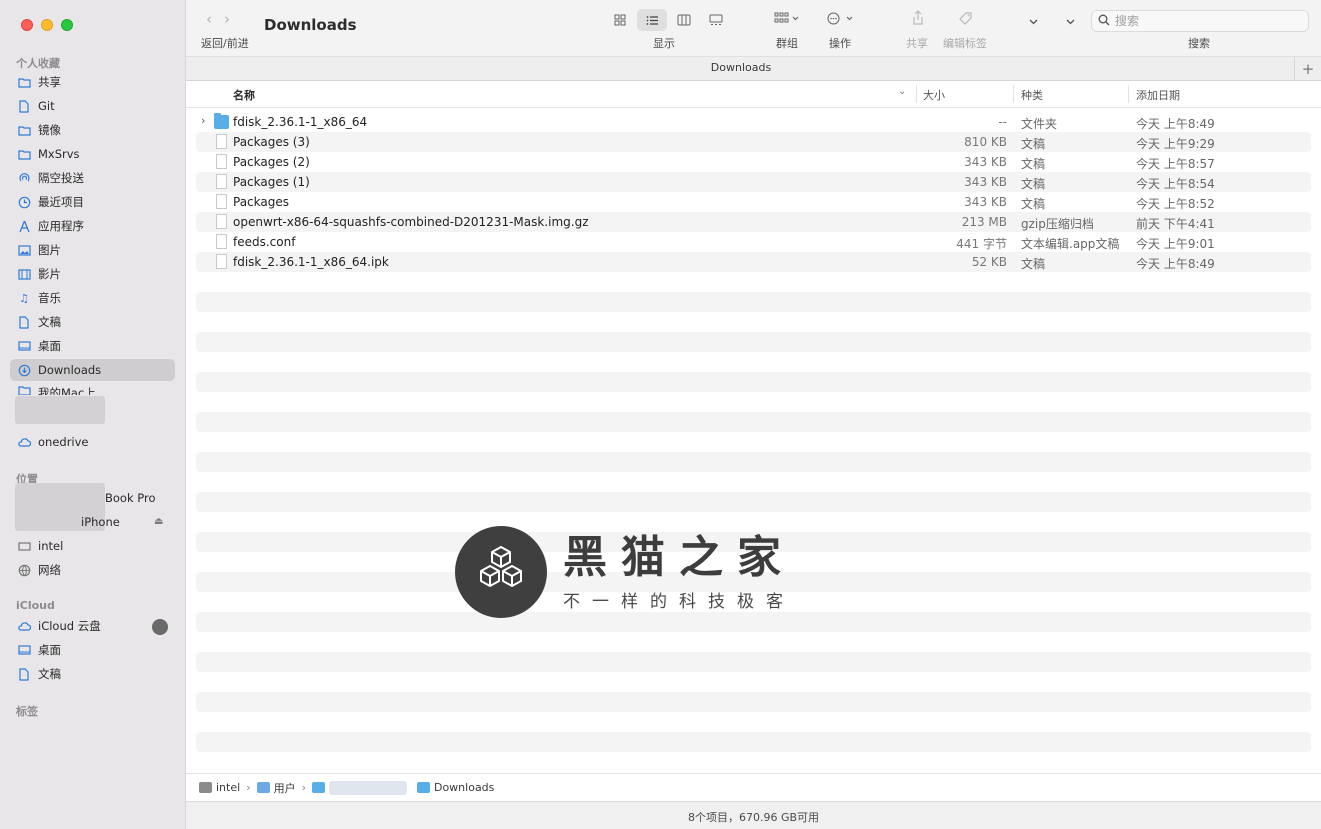 The height and width of the screenshot is (829, 1321). I want to click on action-button, so click(841, 20).